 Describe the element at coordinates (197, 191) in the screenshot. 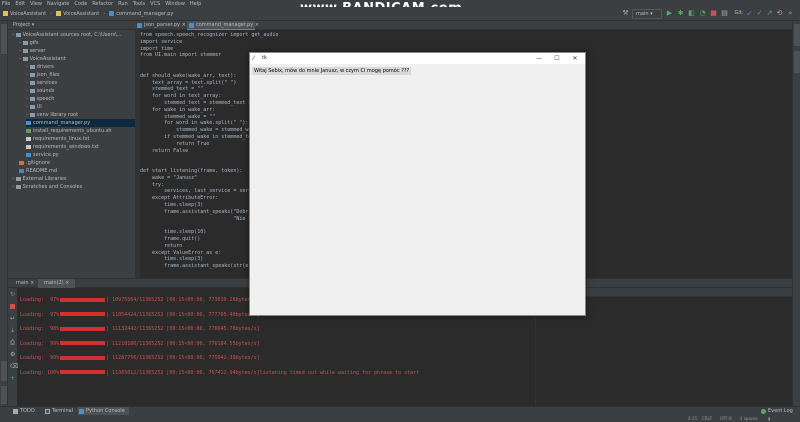

I see `code-line: services, last_service = servi` at that location.